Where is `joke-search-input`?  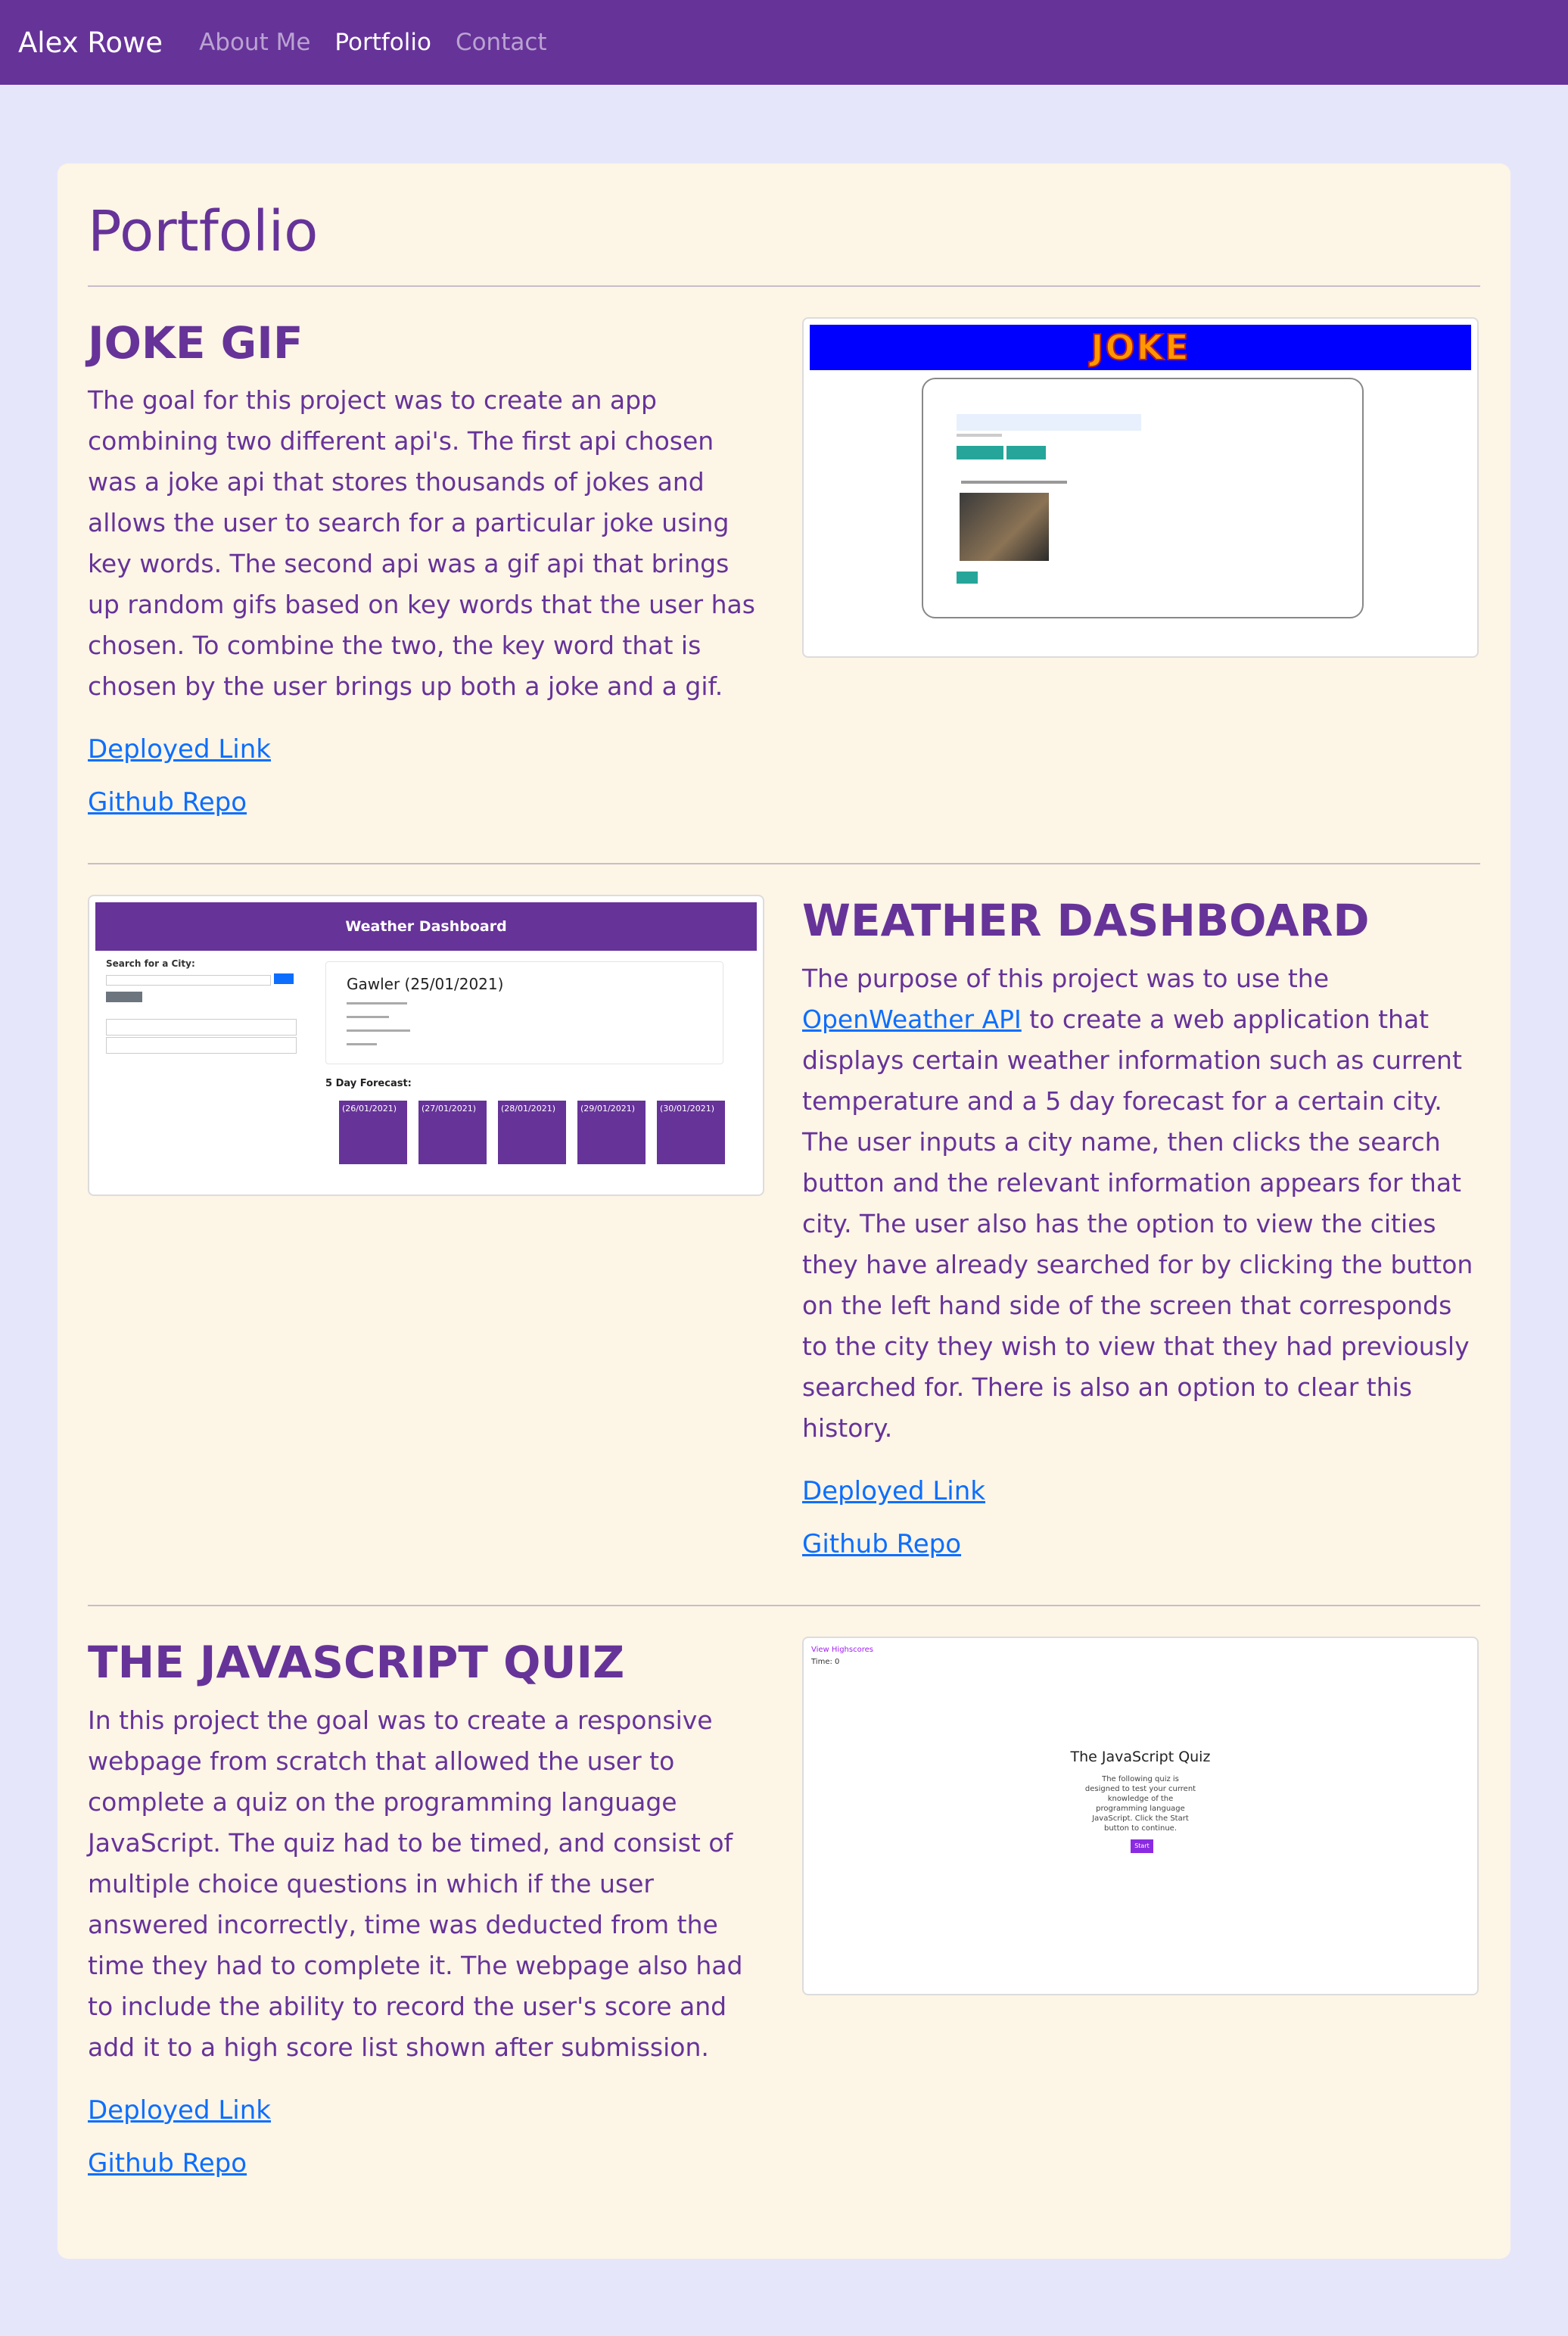
joke-search-input is located at coordinates (1049, 422).